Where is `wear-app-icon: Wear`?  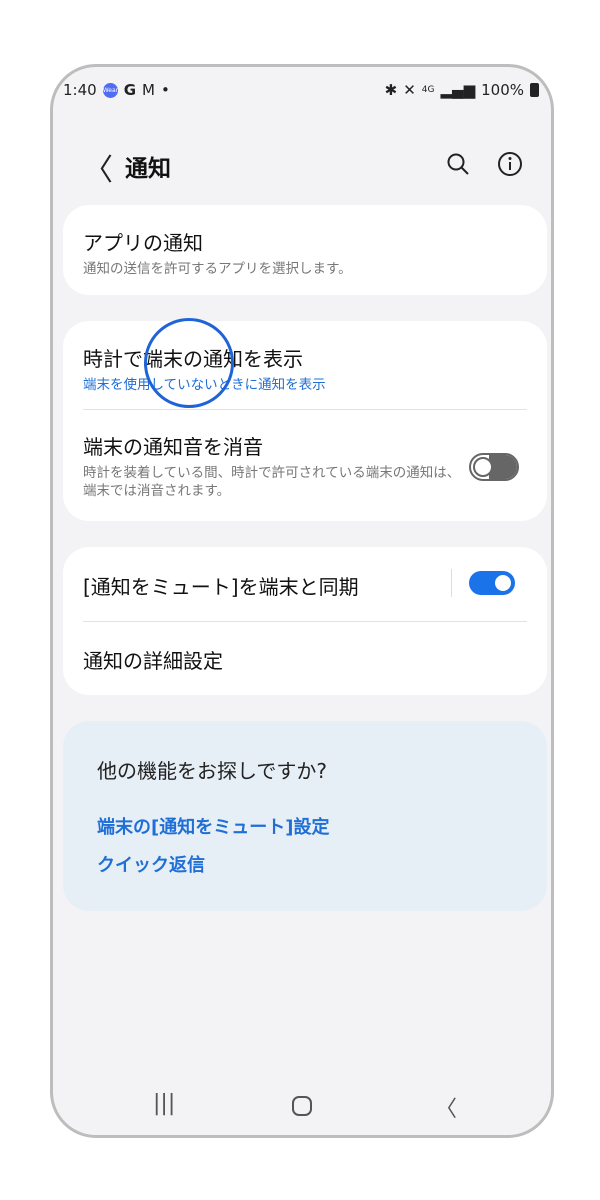 wear-app-icon: Wear is located at coordinates (110, 90).